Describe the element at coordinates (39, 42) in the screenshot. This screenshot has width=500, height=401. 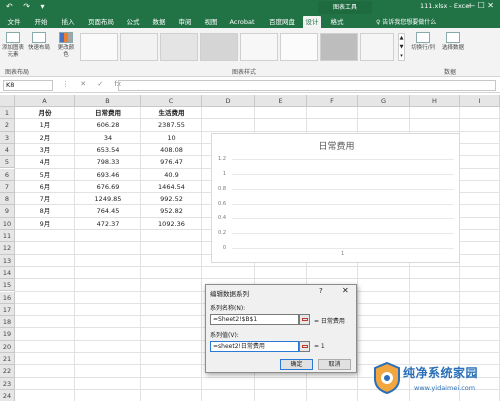
I see `quick-layout-button: 快速布局` at that location.